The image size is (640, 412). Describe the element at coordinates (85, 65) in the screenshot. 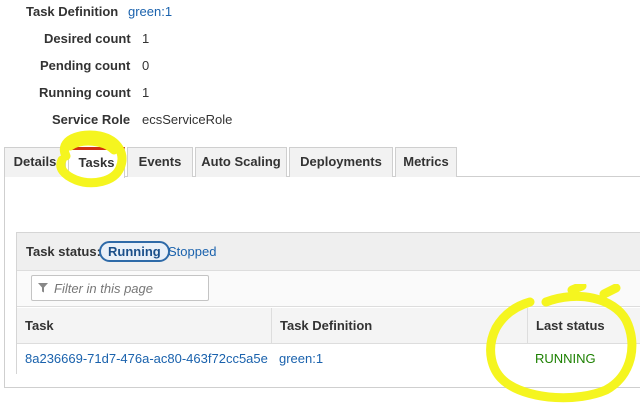

I see `detail-label: Pending count` at that location.